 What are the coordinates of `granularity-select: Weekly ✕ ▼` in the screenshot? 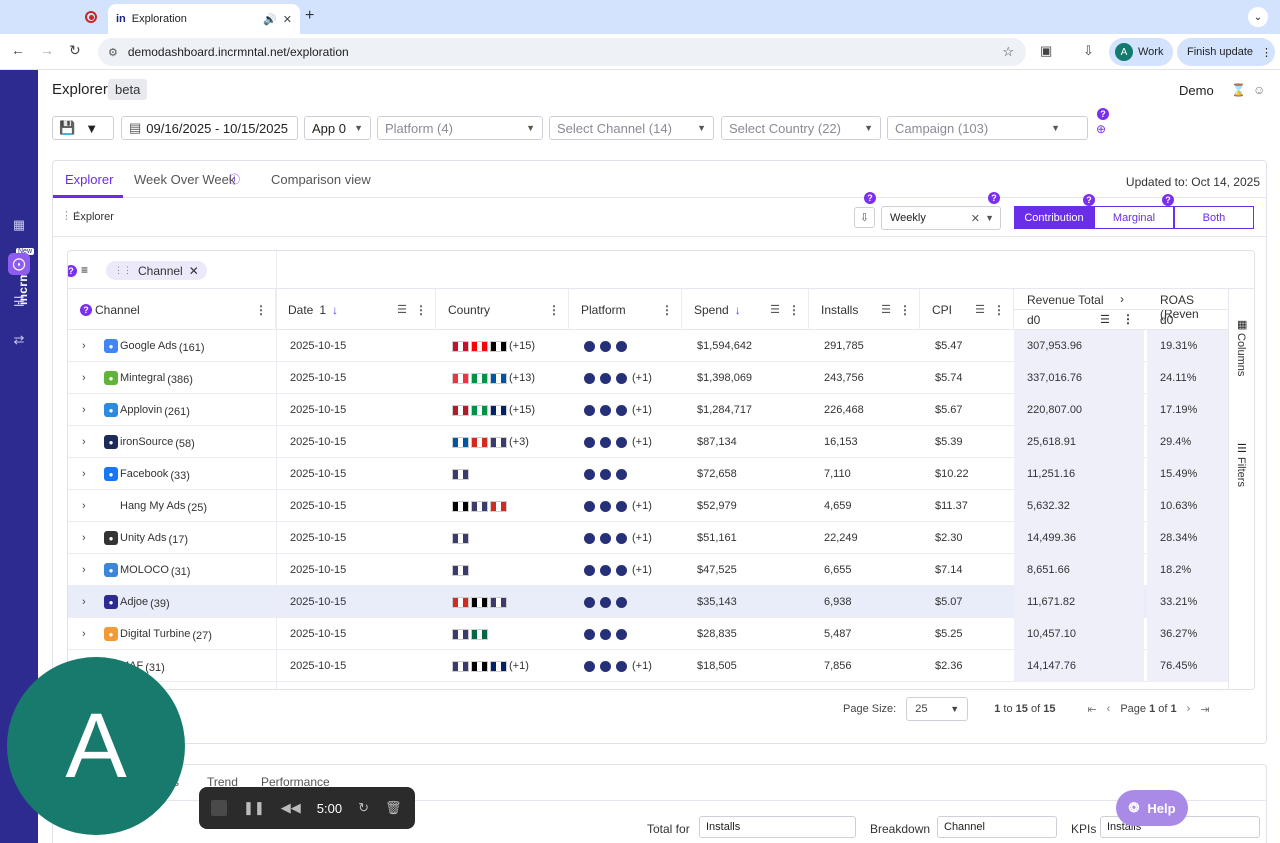 It's located at (941, 218).